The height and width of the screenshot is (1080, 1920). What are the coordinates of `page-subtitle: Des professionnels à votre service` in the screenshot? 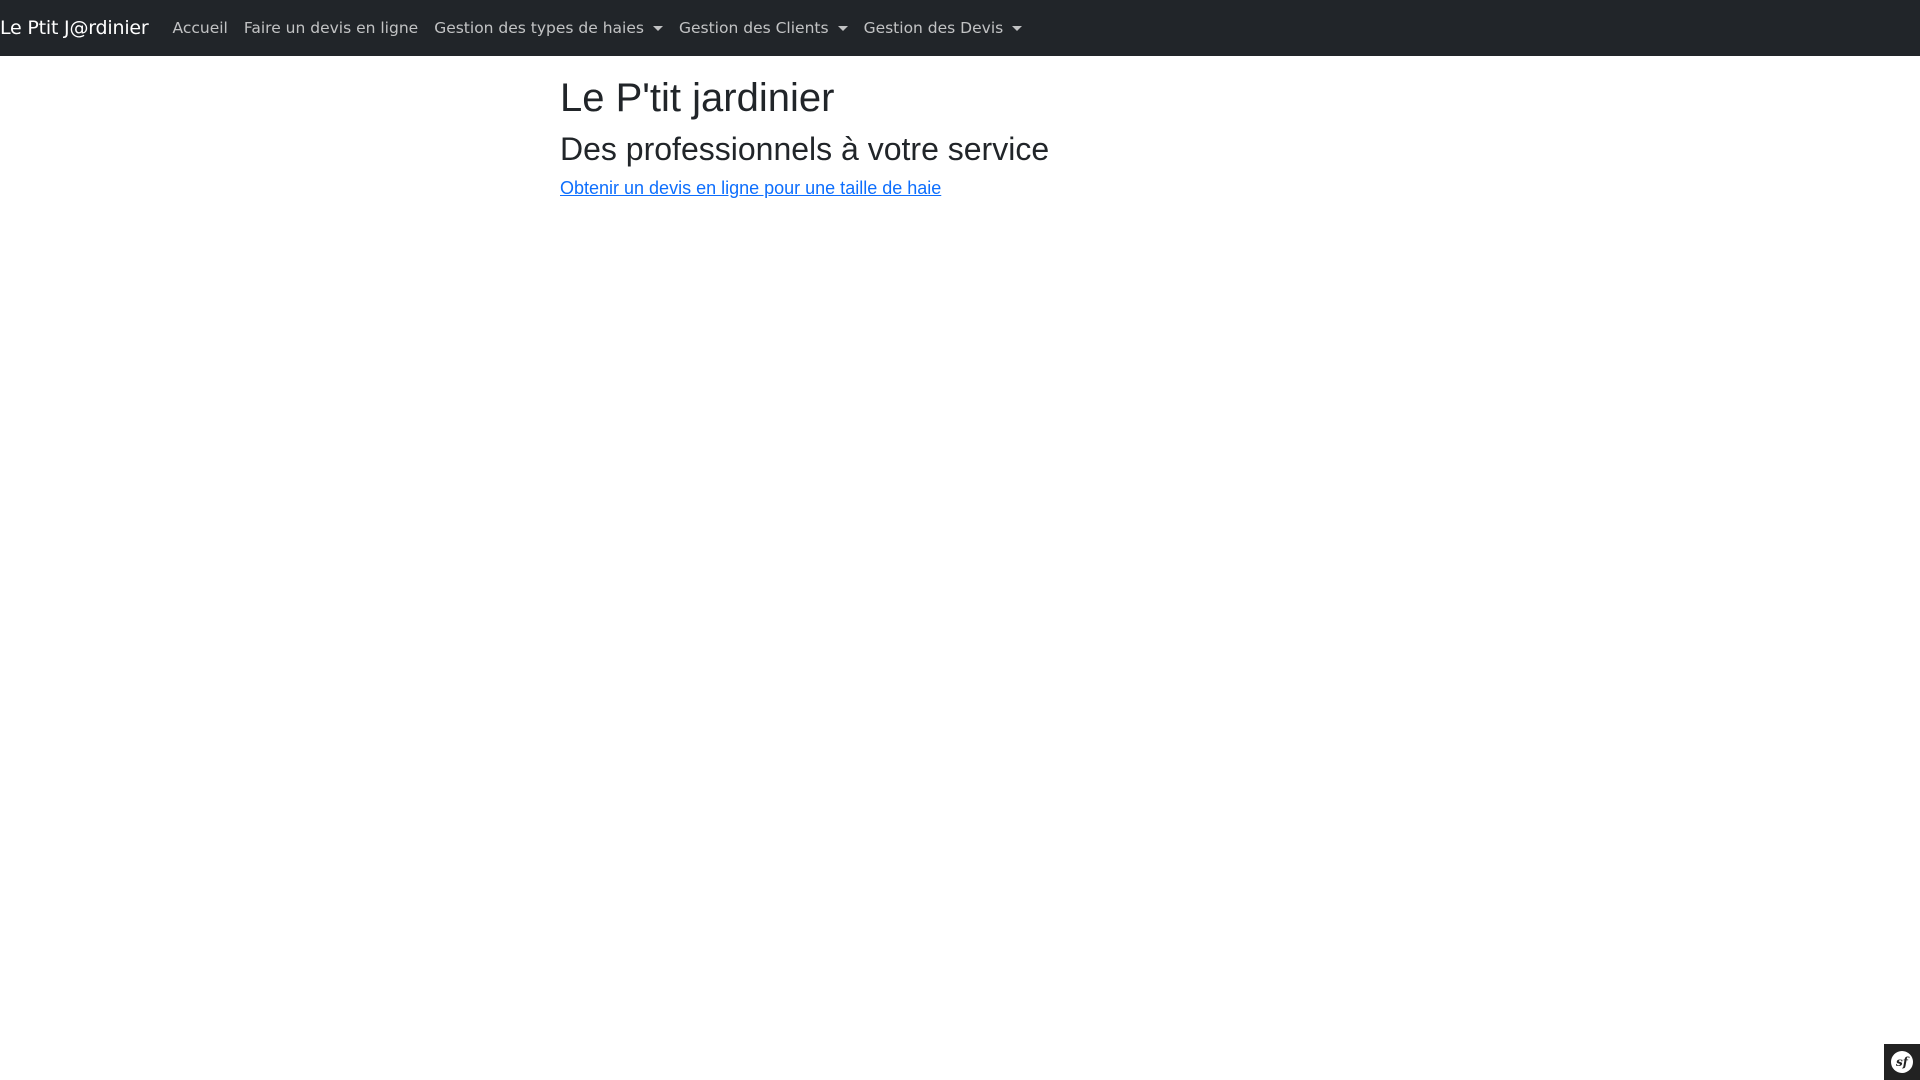 It's located at (805, 149).